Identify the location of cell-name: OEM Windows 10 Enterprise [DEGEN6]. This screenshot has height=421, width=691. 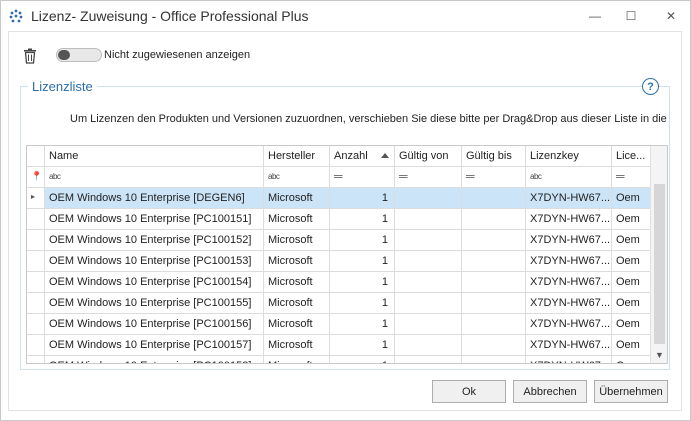
(154, 198).